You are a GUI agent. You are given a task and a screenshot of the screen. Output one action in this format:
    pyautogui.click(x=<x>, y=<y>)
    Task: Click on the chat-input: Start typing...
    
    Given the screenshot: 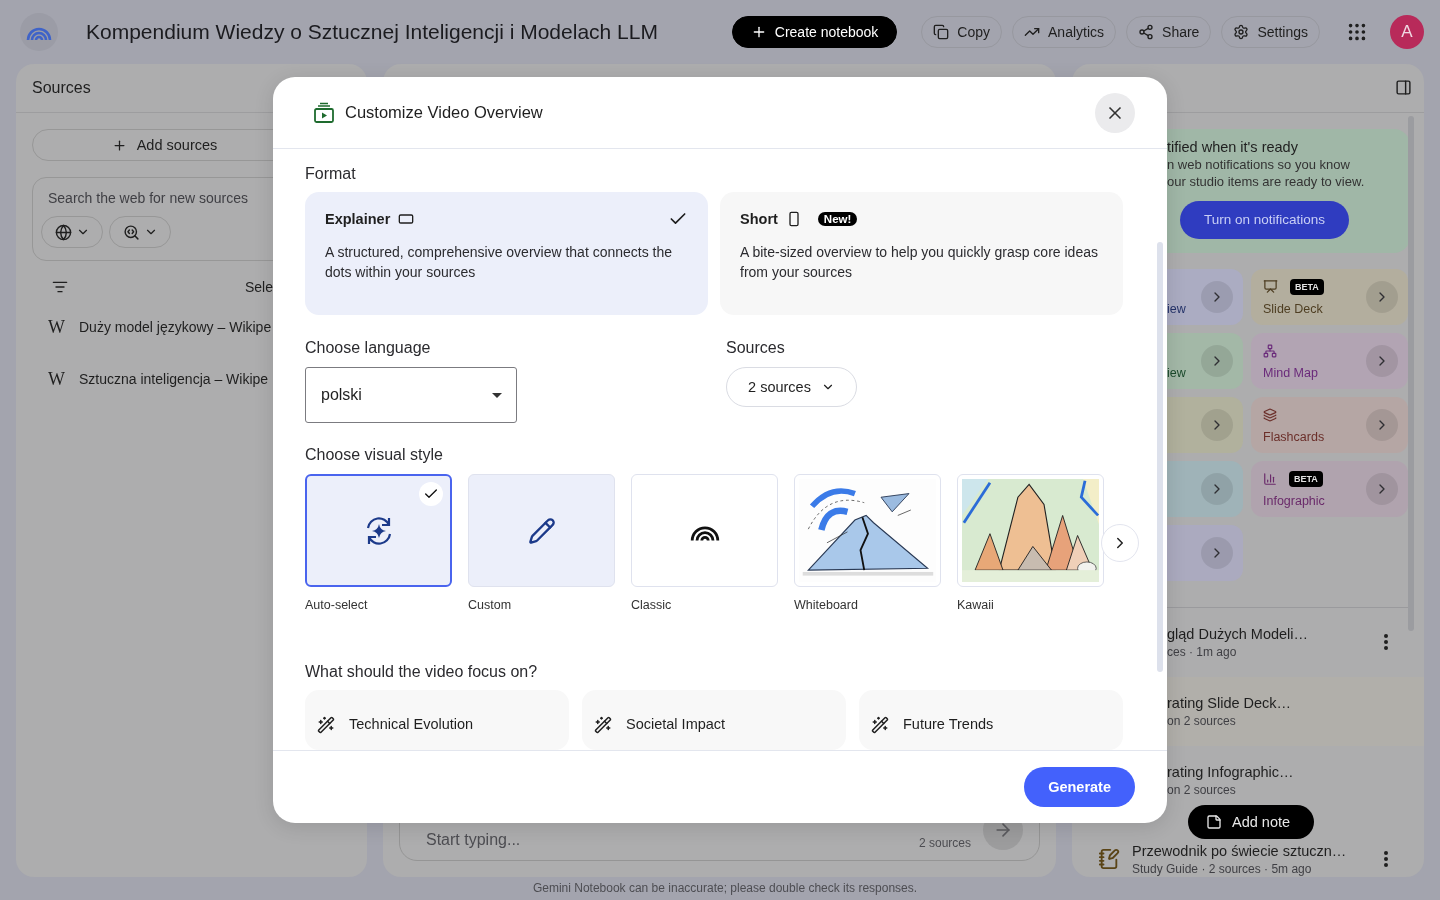 What is the action you would take?
    pyautogui.click(x=665, y=840)
    